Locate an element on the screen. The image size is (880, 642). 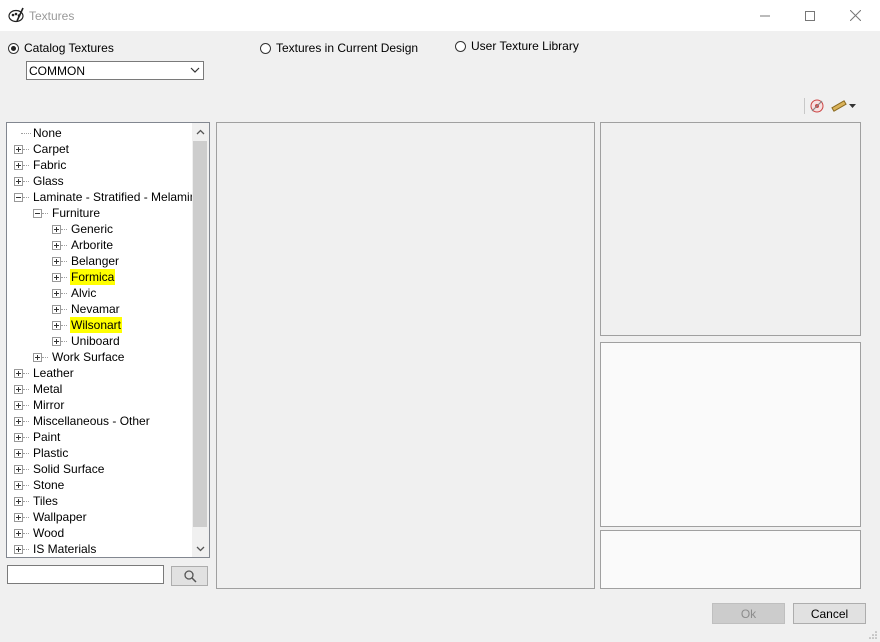
radio-textures-in-current-design: Textures in Current Design is located at coordinates (339, 48).